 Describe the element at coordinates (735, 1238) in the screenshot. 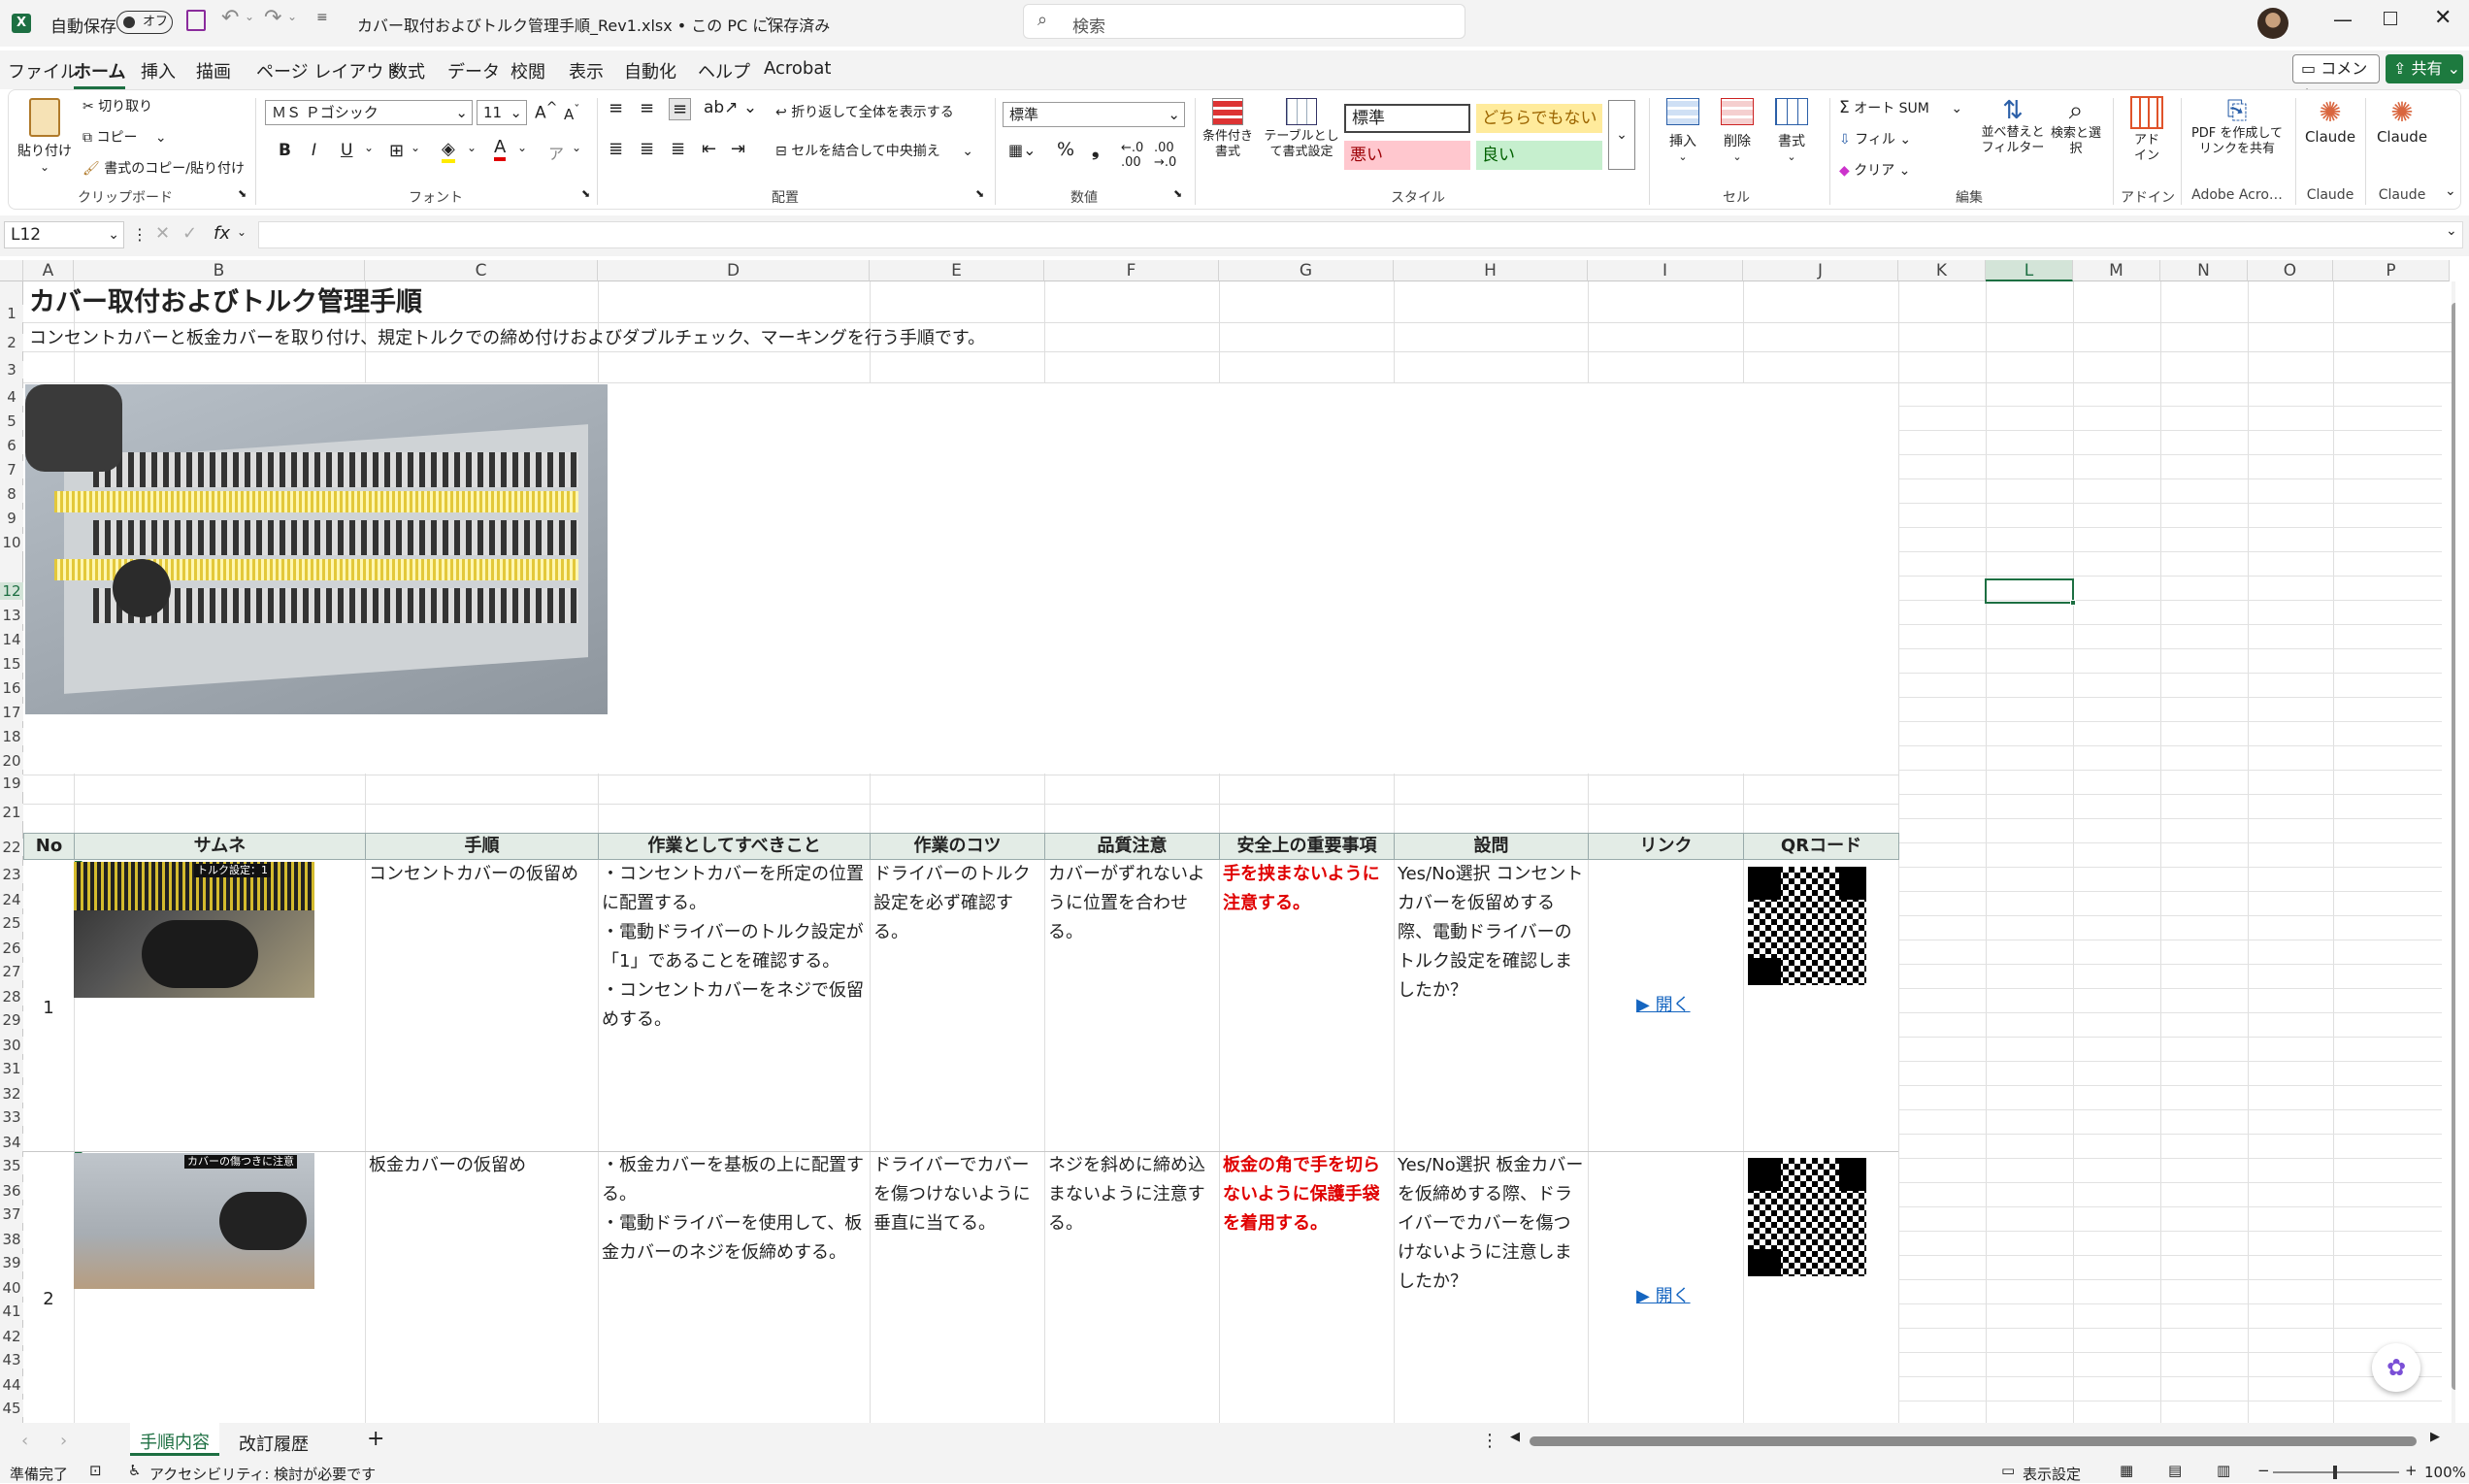

I see `row-2-todo-2: ・電動ドライバーを使用して、板金カバーのネジを仮締めする。` at that location.